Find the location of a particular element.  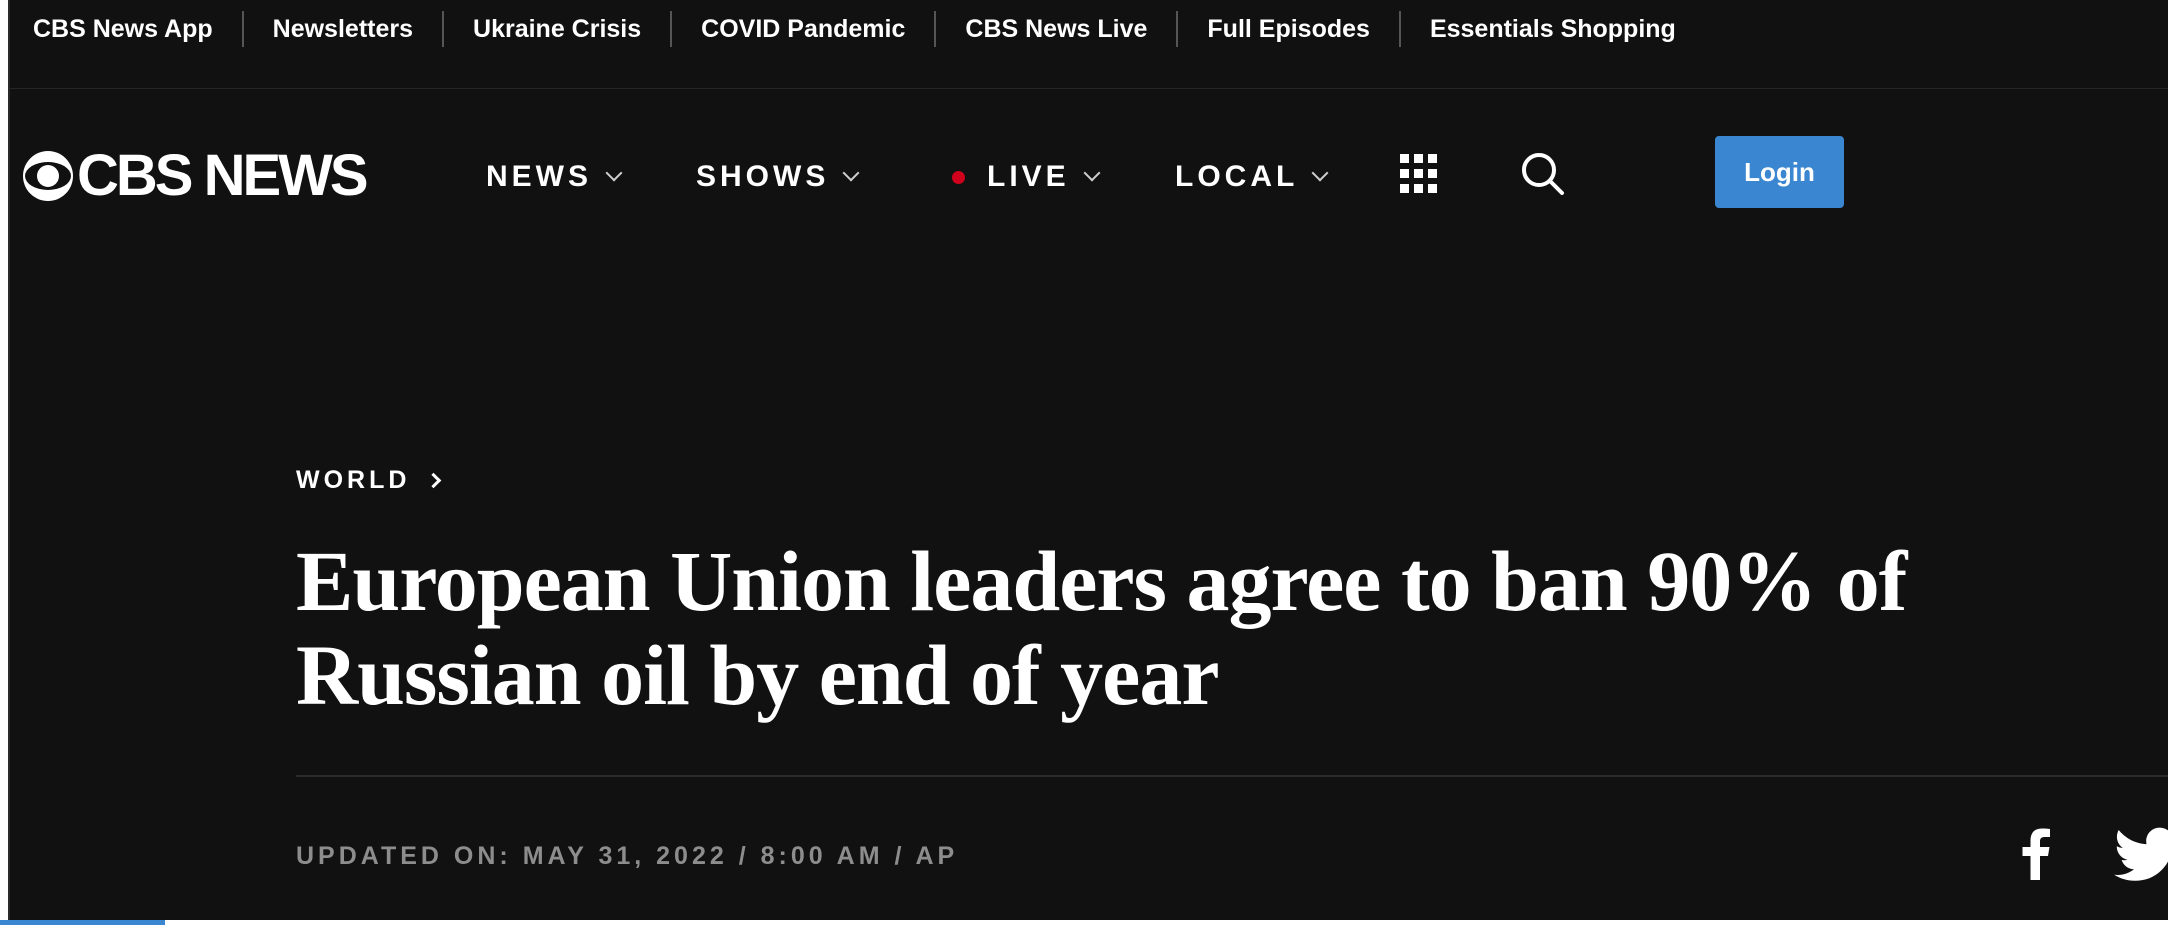

twitter-icon is located at coordinates (2140, 852).